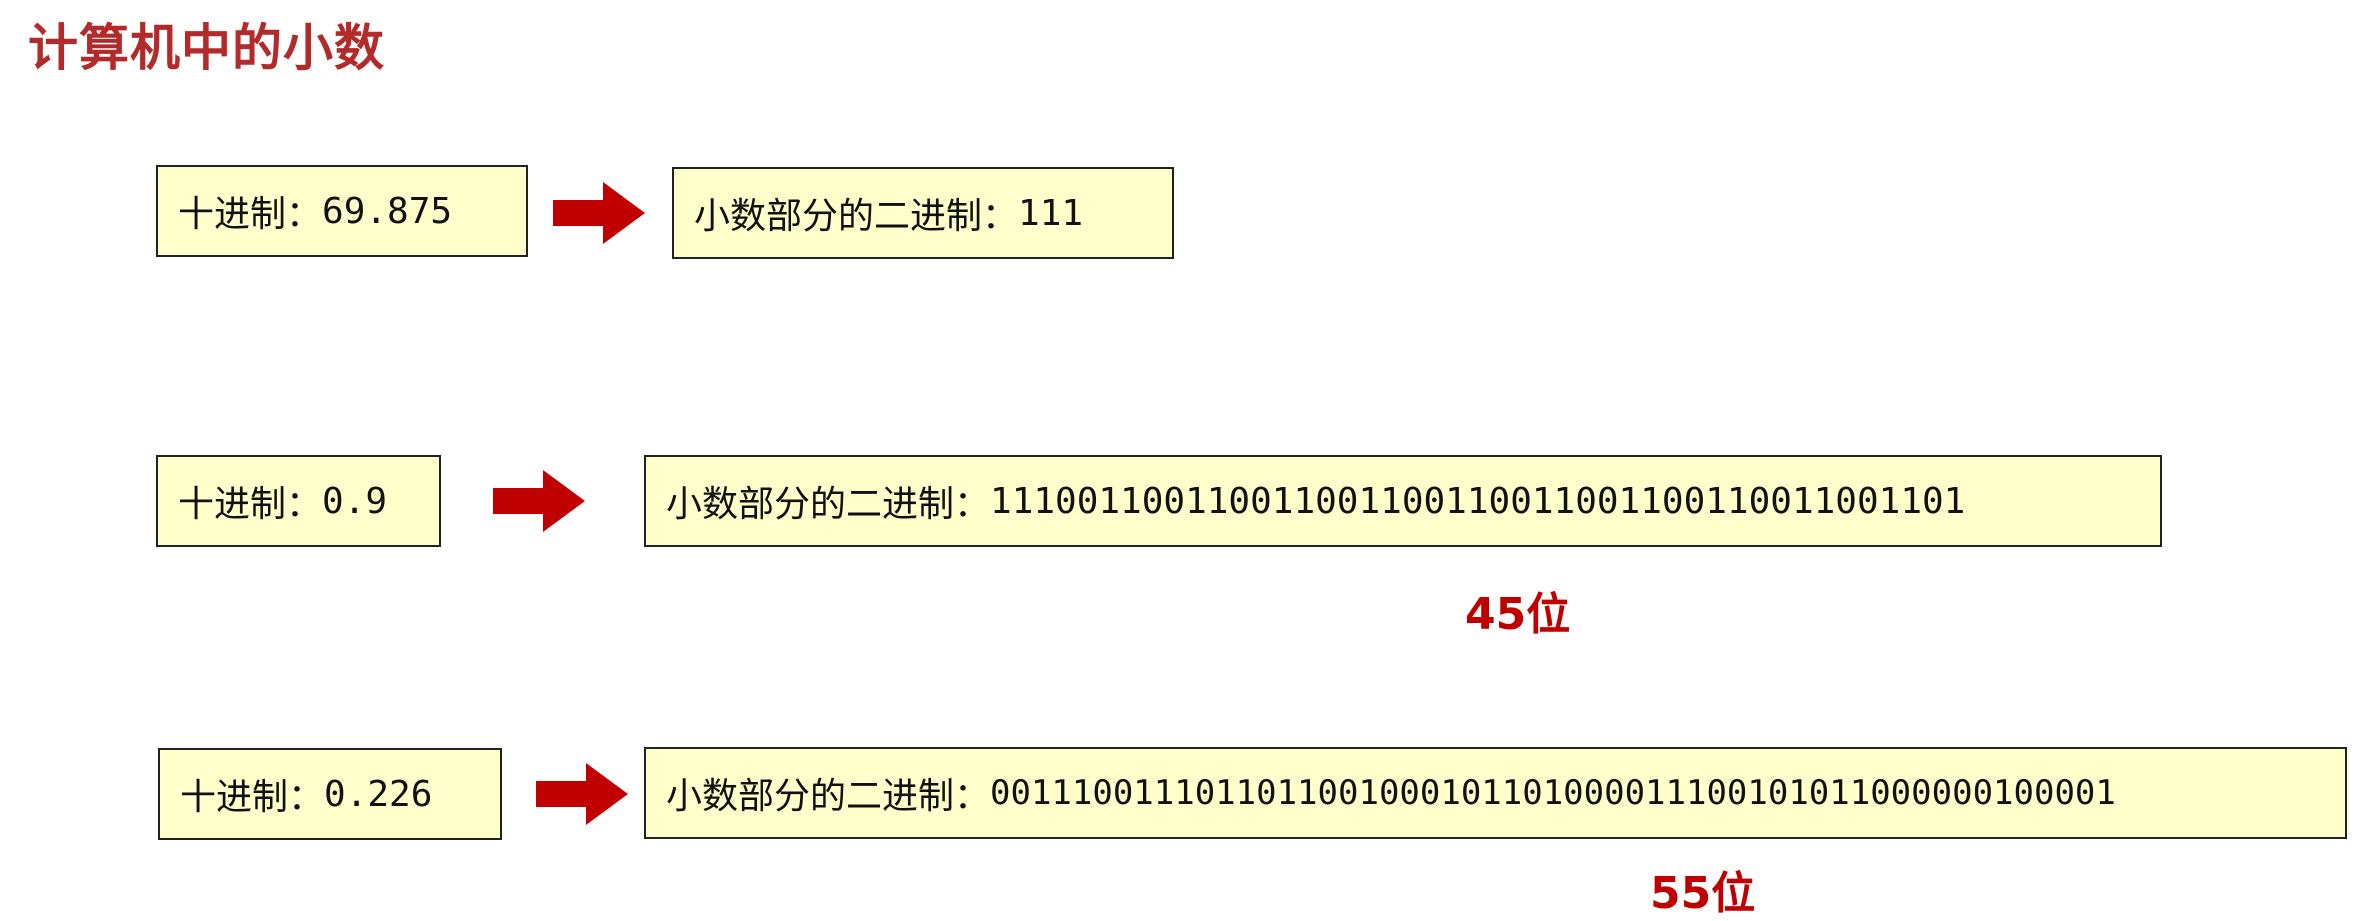  I want to click on bit-count-note: 55位, so click(1703, 893).